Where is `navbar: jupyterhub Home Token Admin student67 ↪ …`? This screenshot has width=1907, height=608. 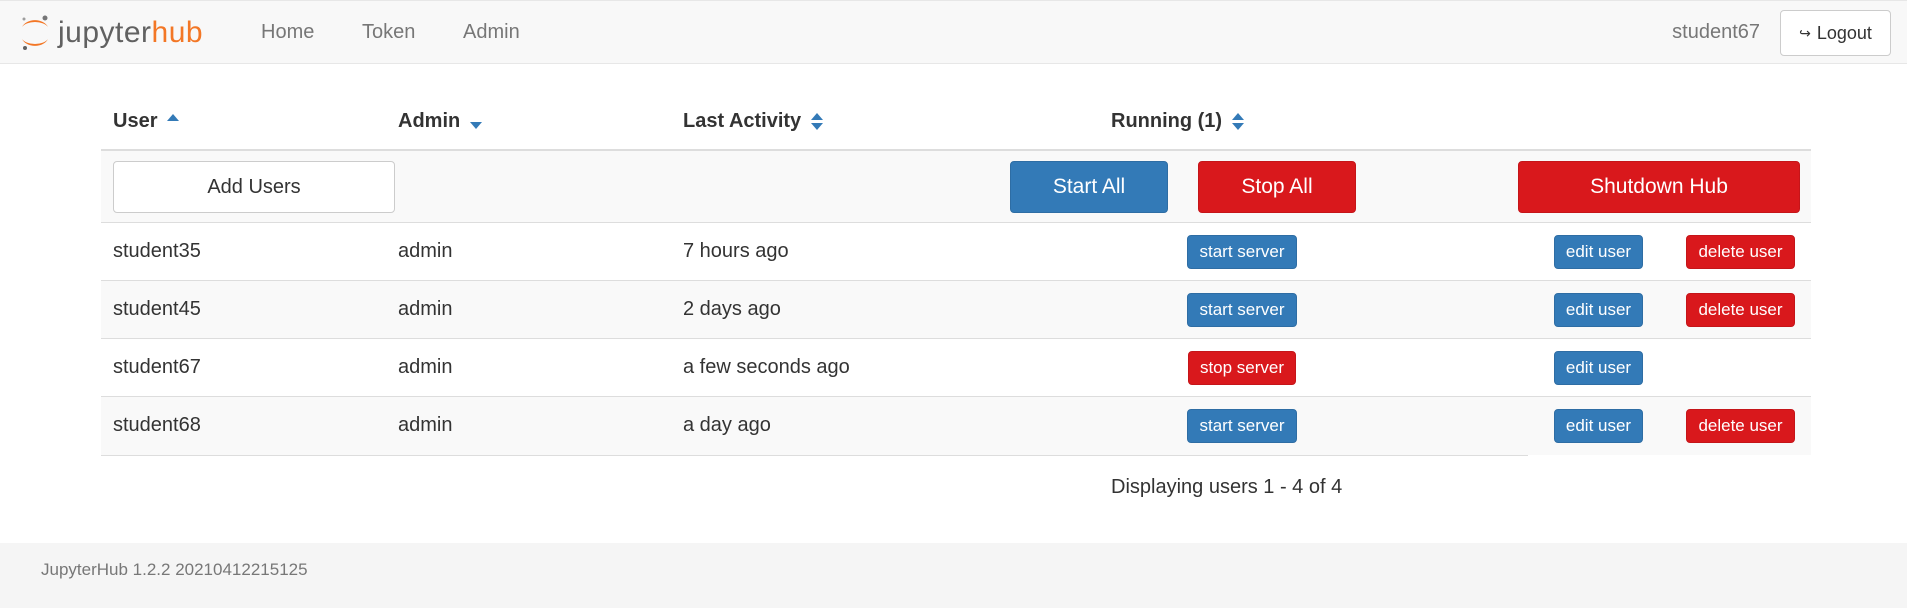 navbar: jupyterhub Home Token Admin student67 ↪ … is located at coordinates (953, 32).